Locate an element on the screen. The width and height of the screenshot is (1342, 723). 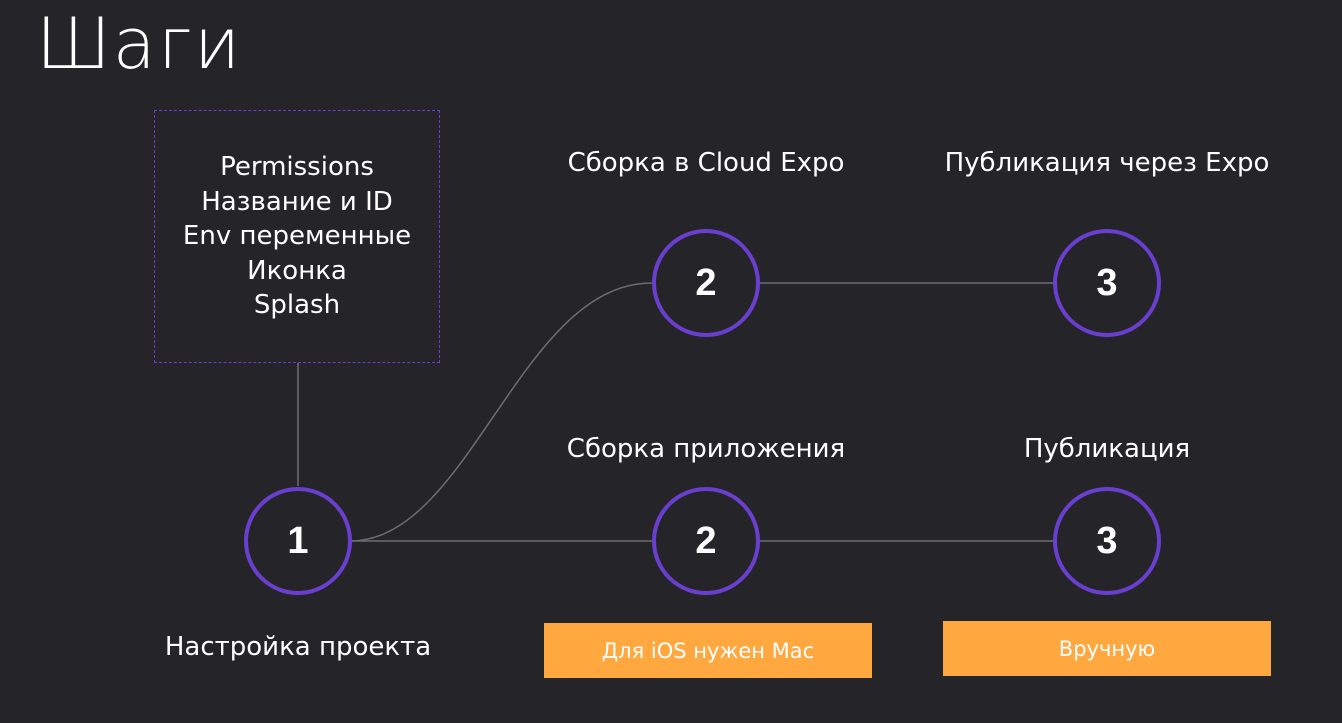
step-node-app-build: 2 is located at coordinates (706, 541).